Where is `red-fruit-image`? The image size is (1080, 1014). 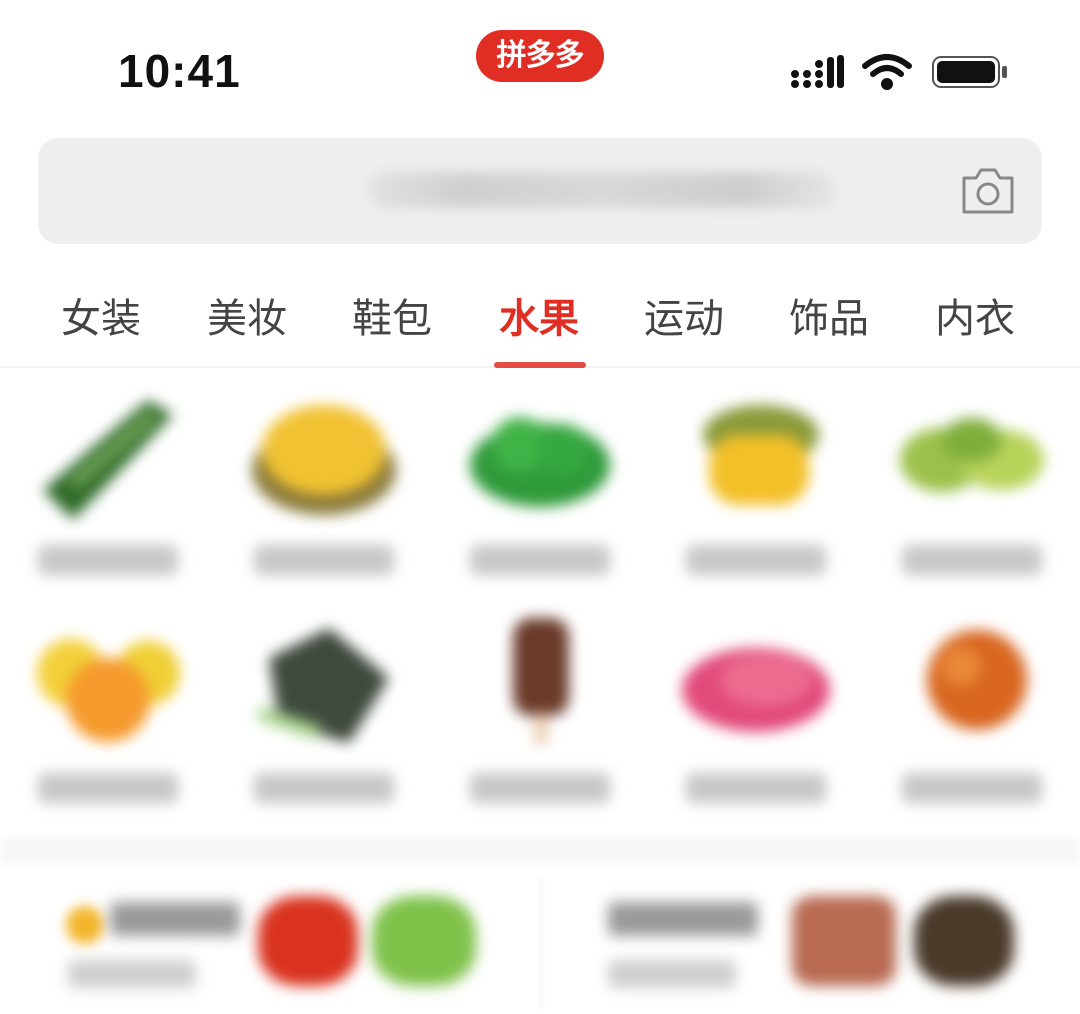 red-fruit-image is located at coordinates (308, 941).